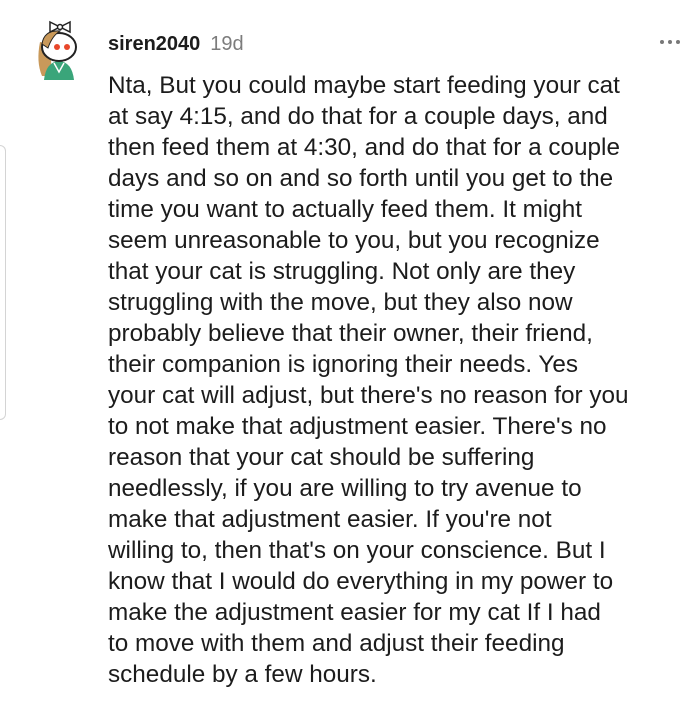 The height and width of the screenshot is (710, 700). What do you see at coordinates (59, 47) in the screenshot?
I see `user-avatar-icon` at bounding box center [59, 47].